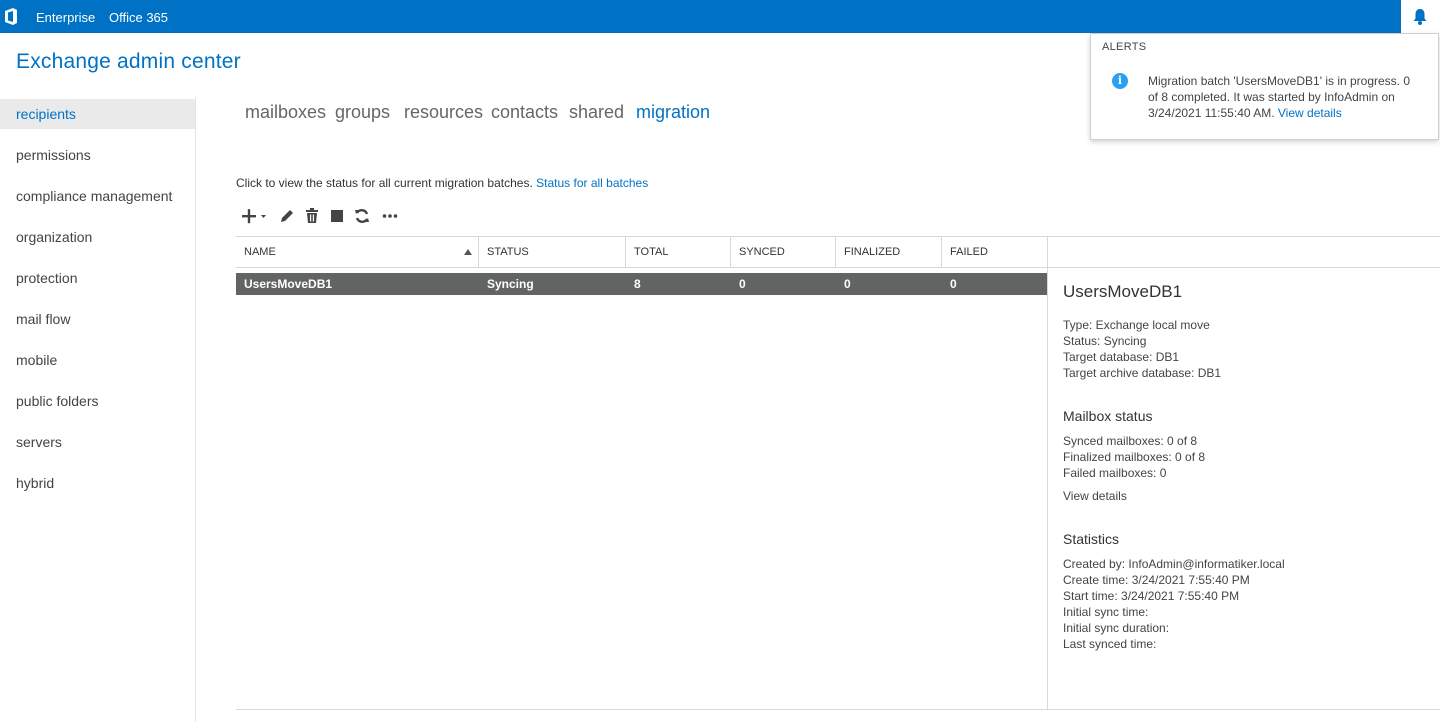 This screenshot has height=722, width=1440. What do you see at coordinates (838, 709) in the screenshot?
I see `grid-bottom-border` at bounding box center [838, 709].